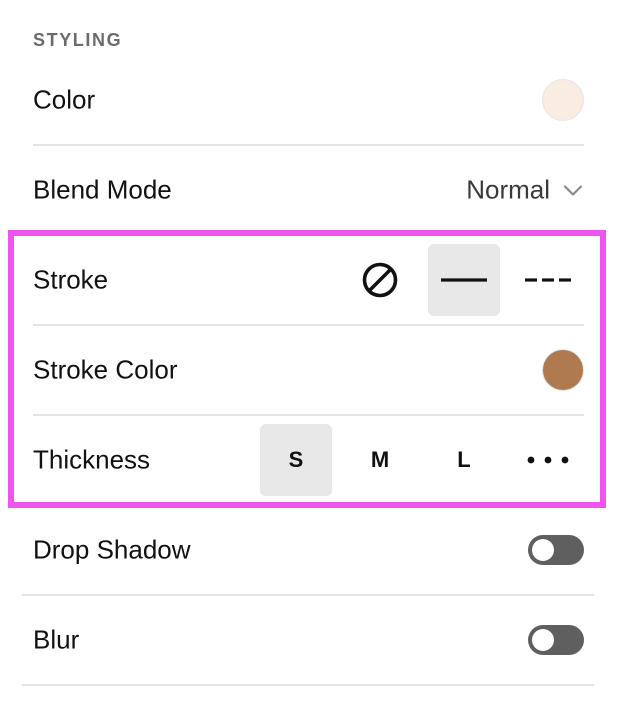  I want to click on thickness-medium-button: M, so click(380, 460).